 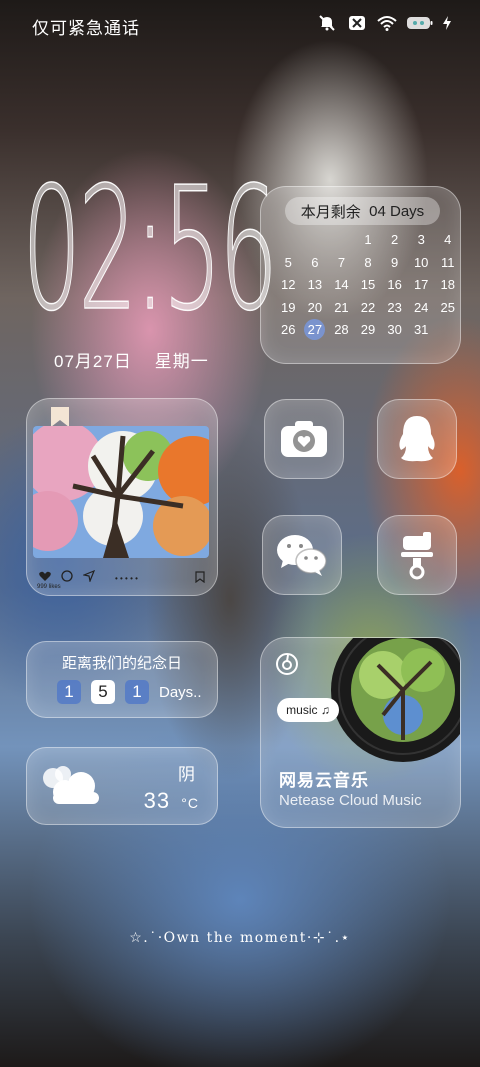 I want to click on cloud-icon, so click(x=71, y=787).